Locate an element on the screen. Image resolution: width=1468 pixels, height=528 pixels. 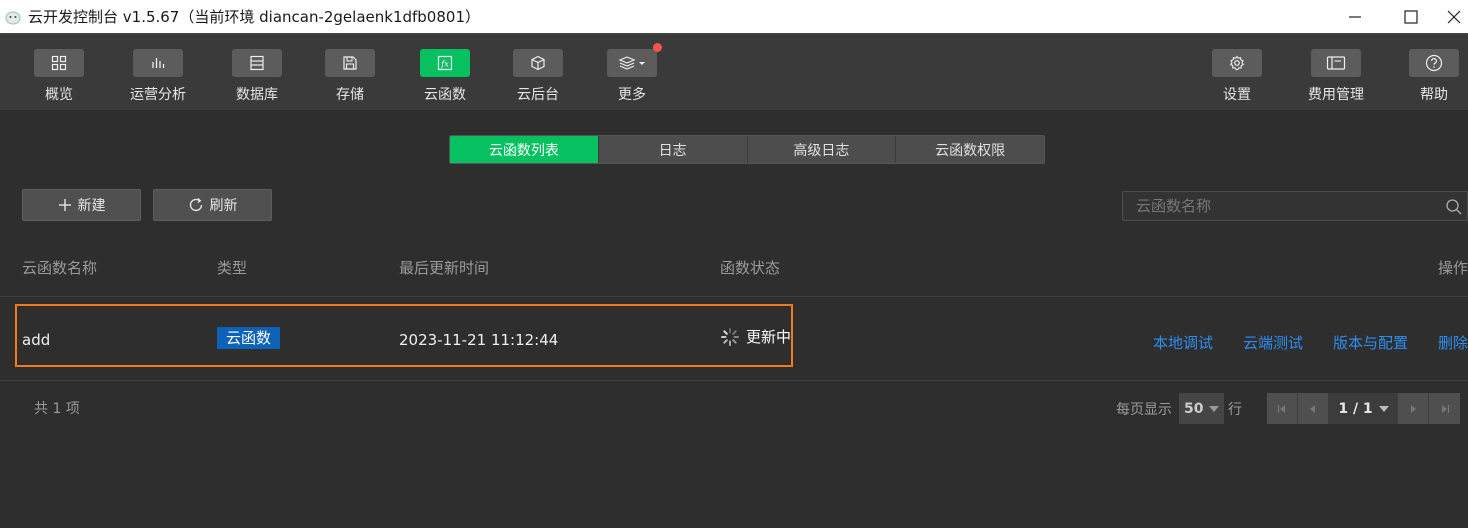
first-page-icon is located at coordinates (1281, 408).